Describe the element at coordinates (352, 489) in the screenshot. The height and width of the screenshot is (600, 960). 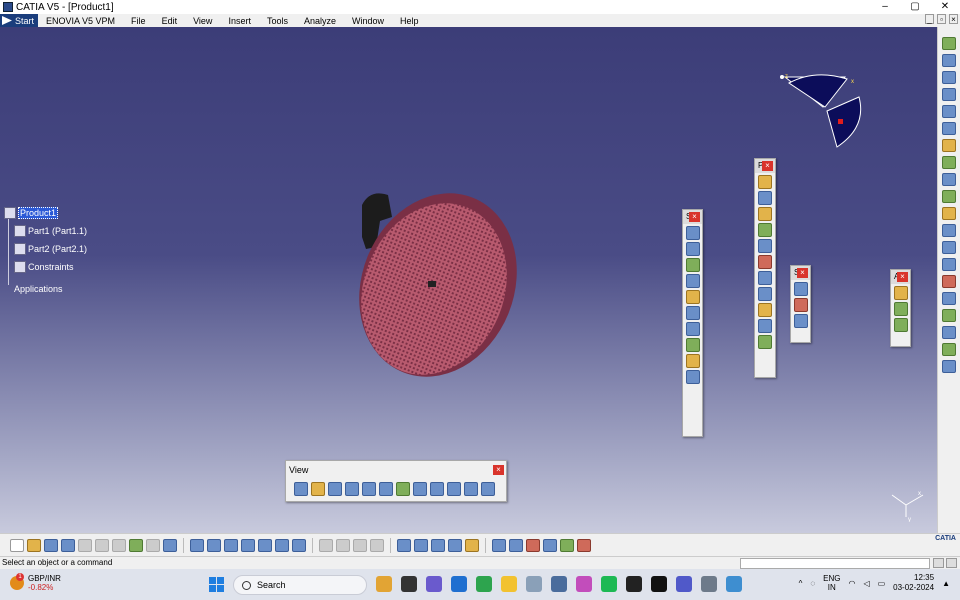
I see `rotate-icon` at that location.